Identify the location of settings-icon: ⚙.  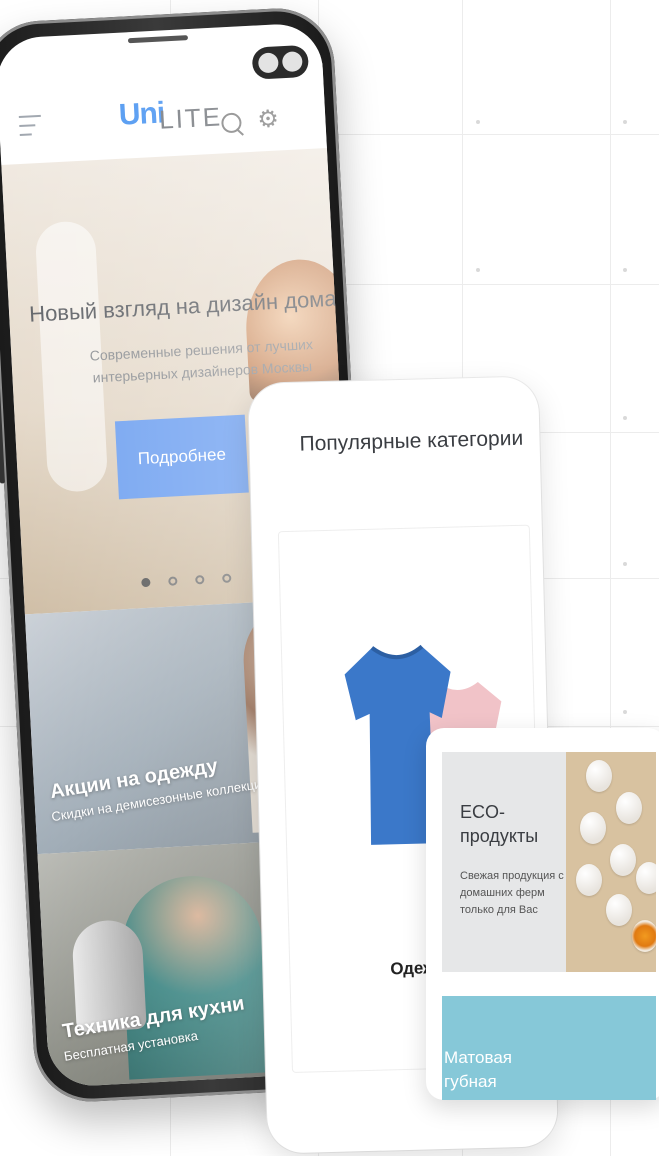
(268, 119).